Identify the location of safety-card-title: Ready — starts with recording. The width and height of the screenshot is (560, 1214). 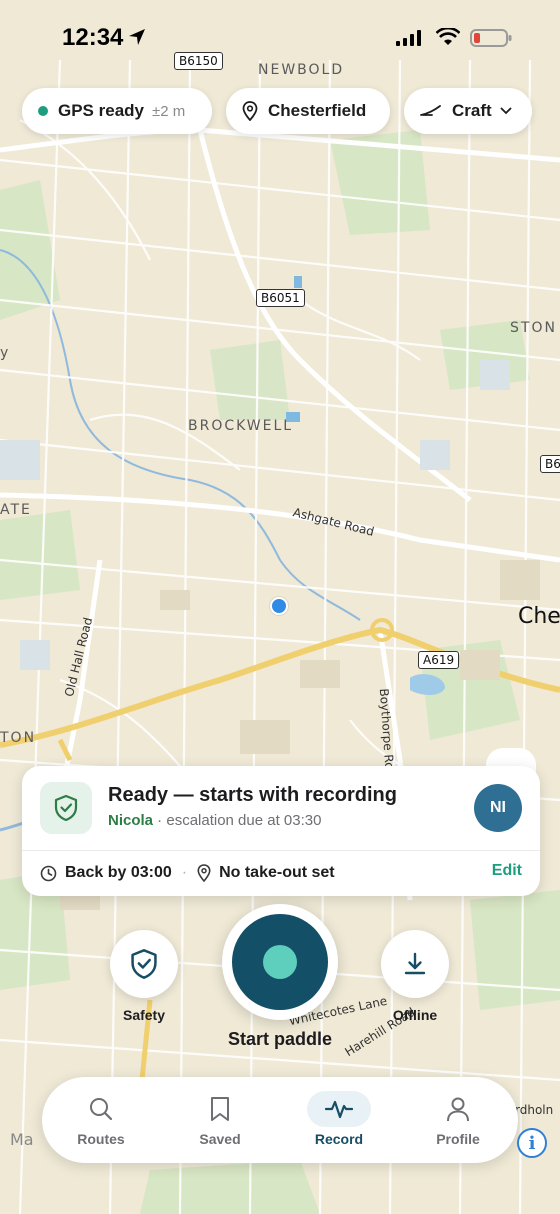
(252, 795).